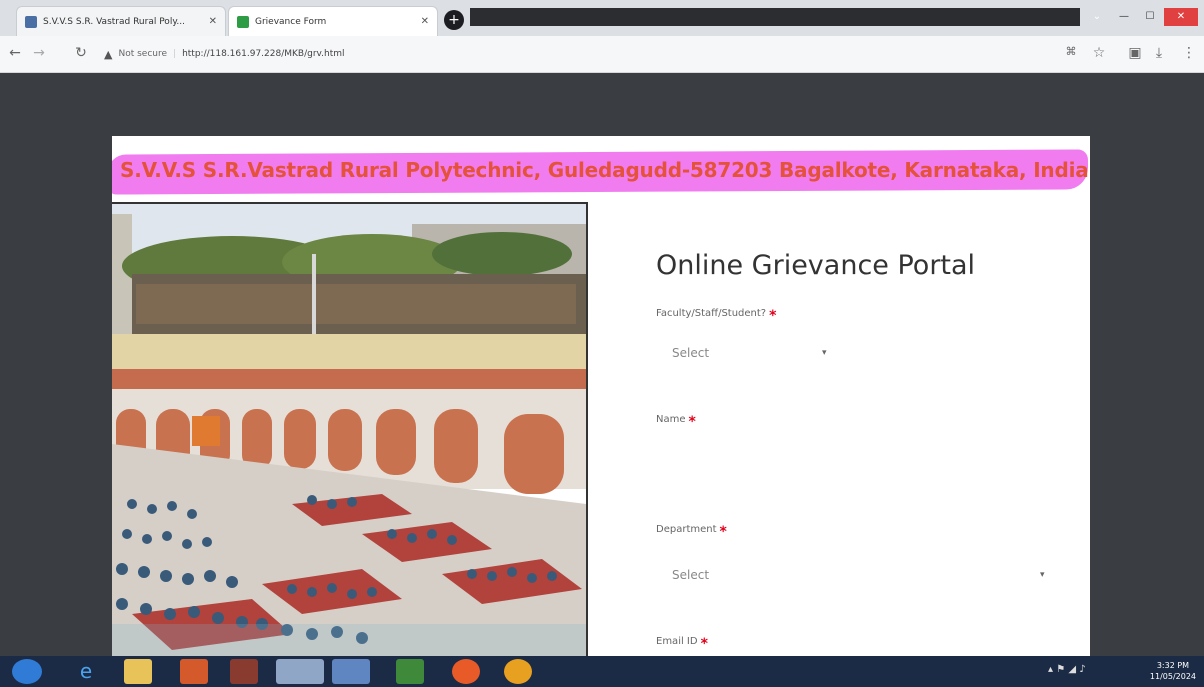 The width and height of the screenshot is (1204, 687). Describe the element at coordinates (243, 21) in the screenshot. I see `forms-favicon-icon` at that location.